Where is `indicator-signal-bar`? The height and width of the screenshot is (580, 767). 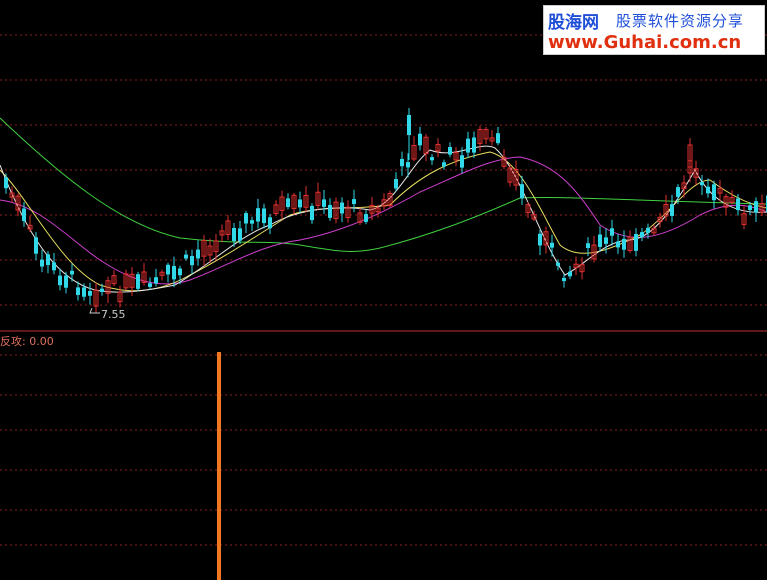
indicator-signal-bar is located at coordinates (219, 466).